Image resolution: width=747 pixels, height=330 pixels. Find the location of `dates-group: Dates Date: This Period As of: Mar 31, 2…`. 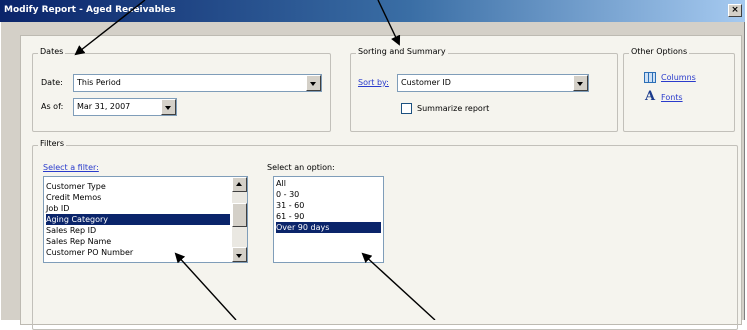

dates-group: Dates Date: This Period As of: Mar 31, 2… is located at coordinates (181, 89).